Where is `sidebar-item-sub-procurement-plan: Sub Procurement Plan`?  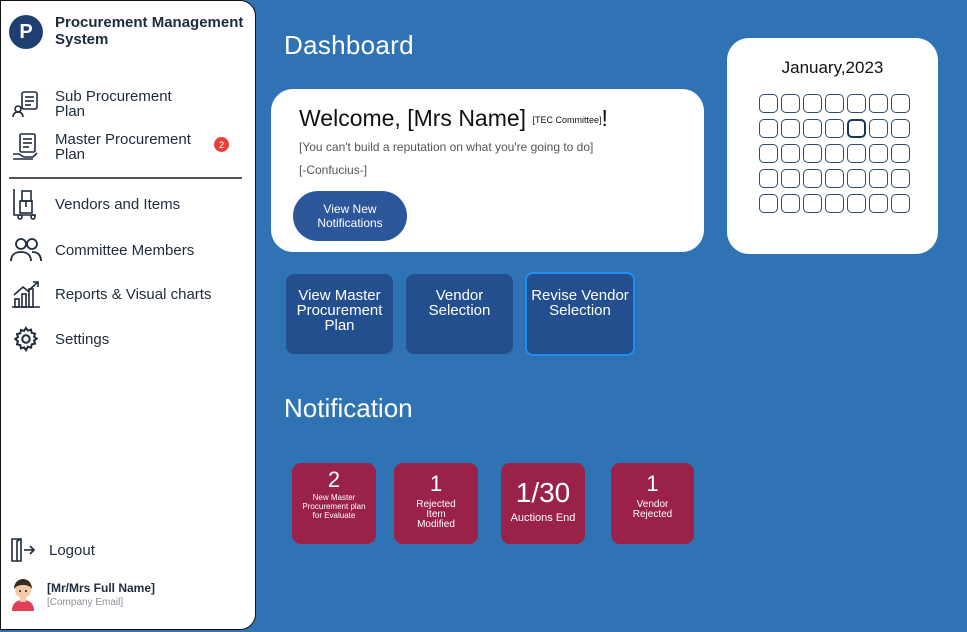 sidebar-item-sub-procurement-plan: Sub Procurement Plan is located at coordinates (102, 104).